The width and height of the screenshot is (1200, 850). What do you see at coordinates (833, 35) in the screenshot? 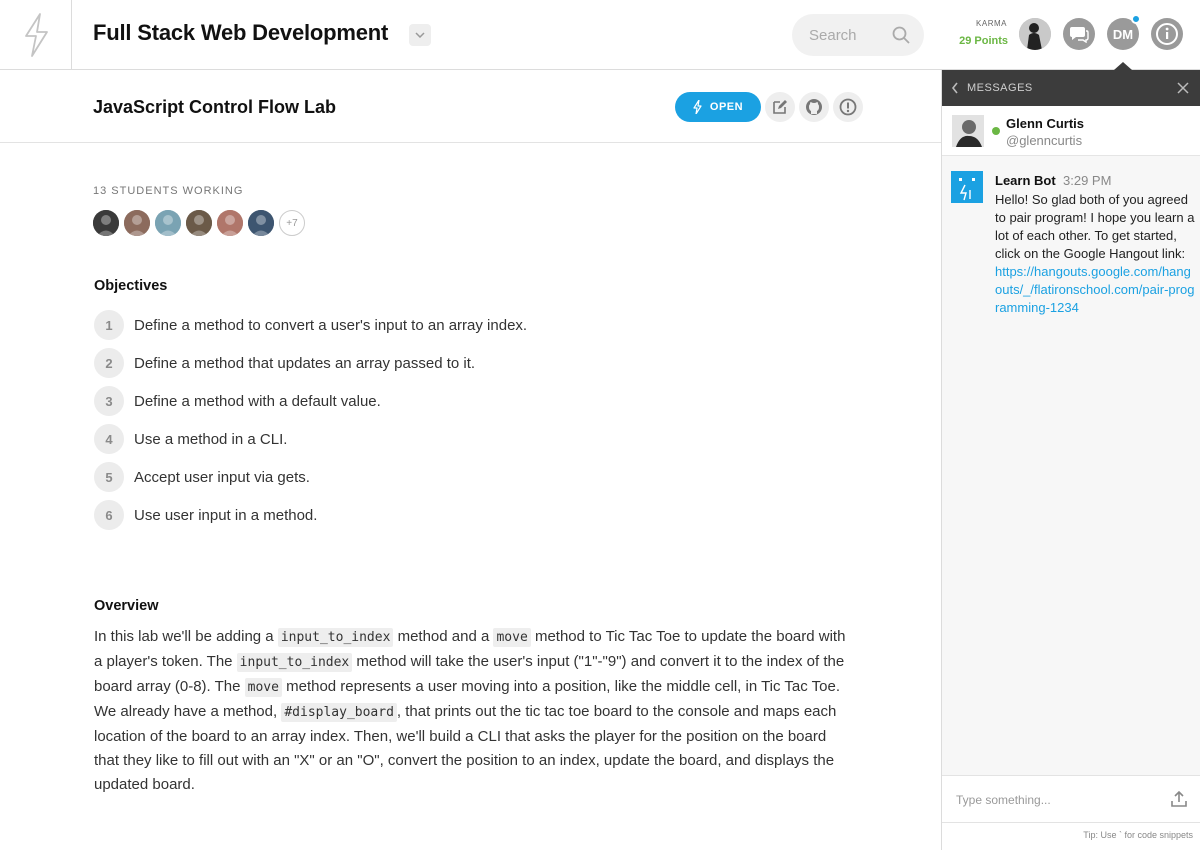
I see `search-input: Search` at bounding box center [833, 35].